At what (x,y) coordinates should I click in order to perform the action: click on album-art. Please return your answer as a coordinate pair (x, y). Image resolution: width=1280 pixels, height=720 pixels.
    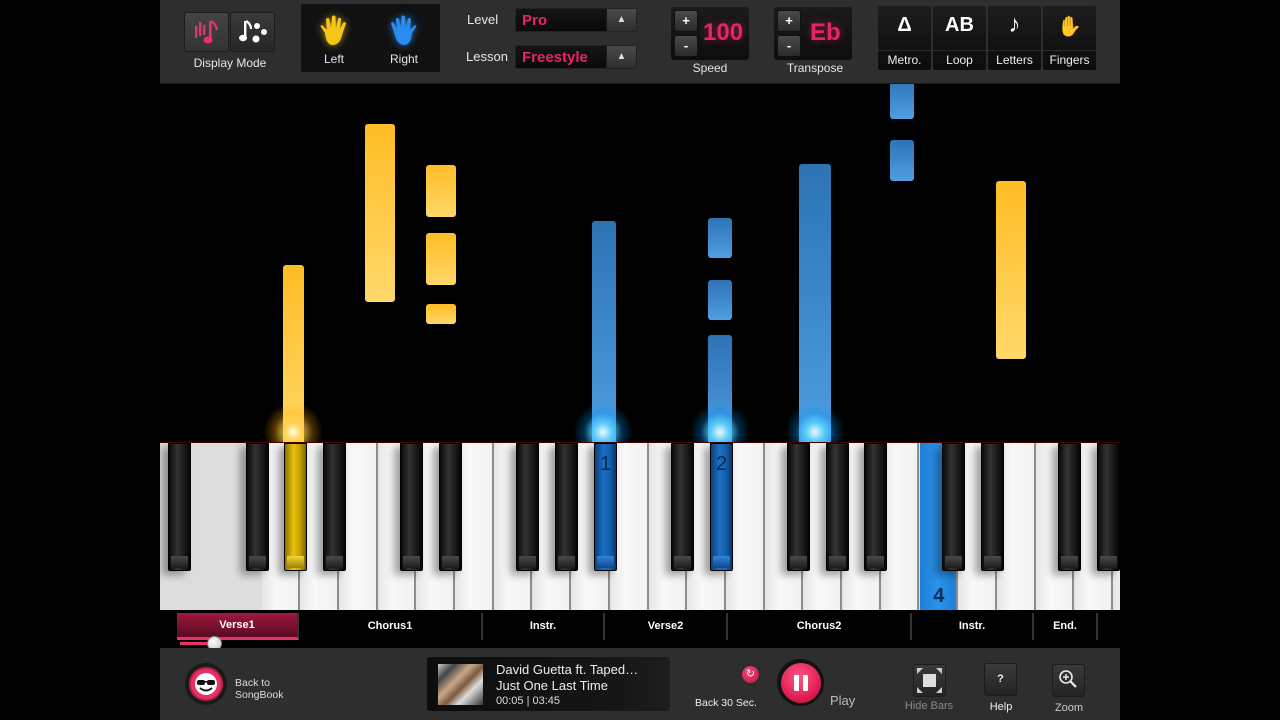
    Looking at the image, I should click on (460, 684).